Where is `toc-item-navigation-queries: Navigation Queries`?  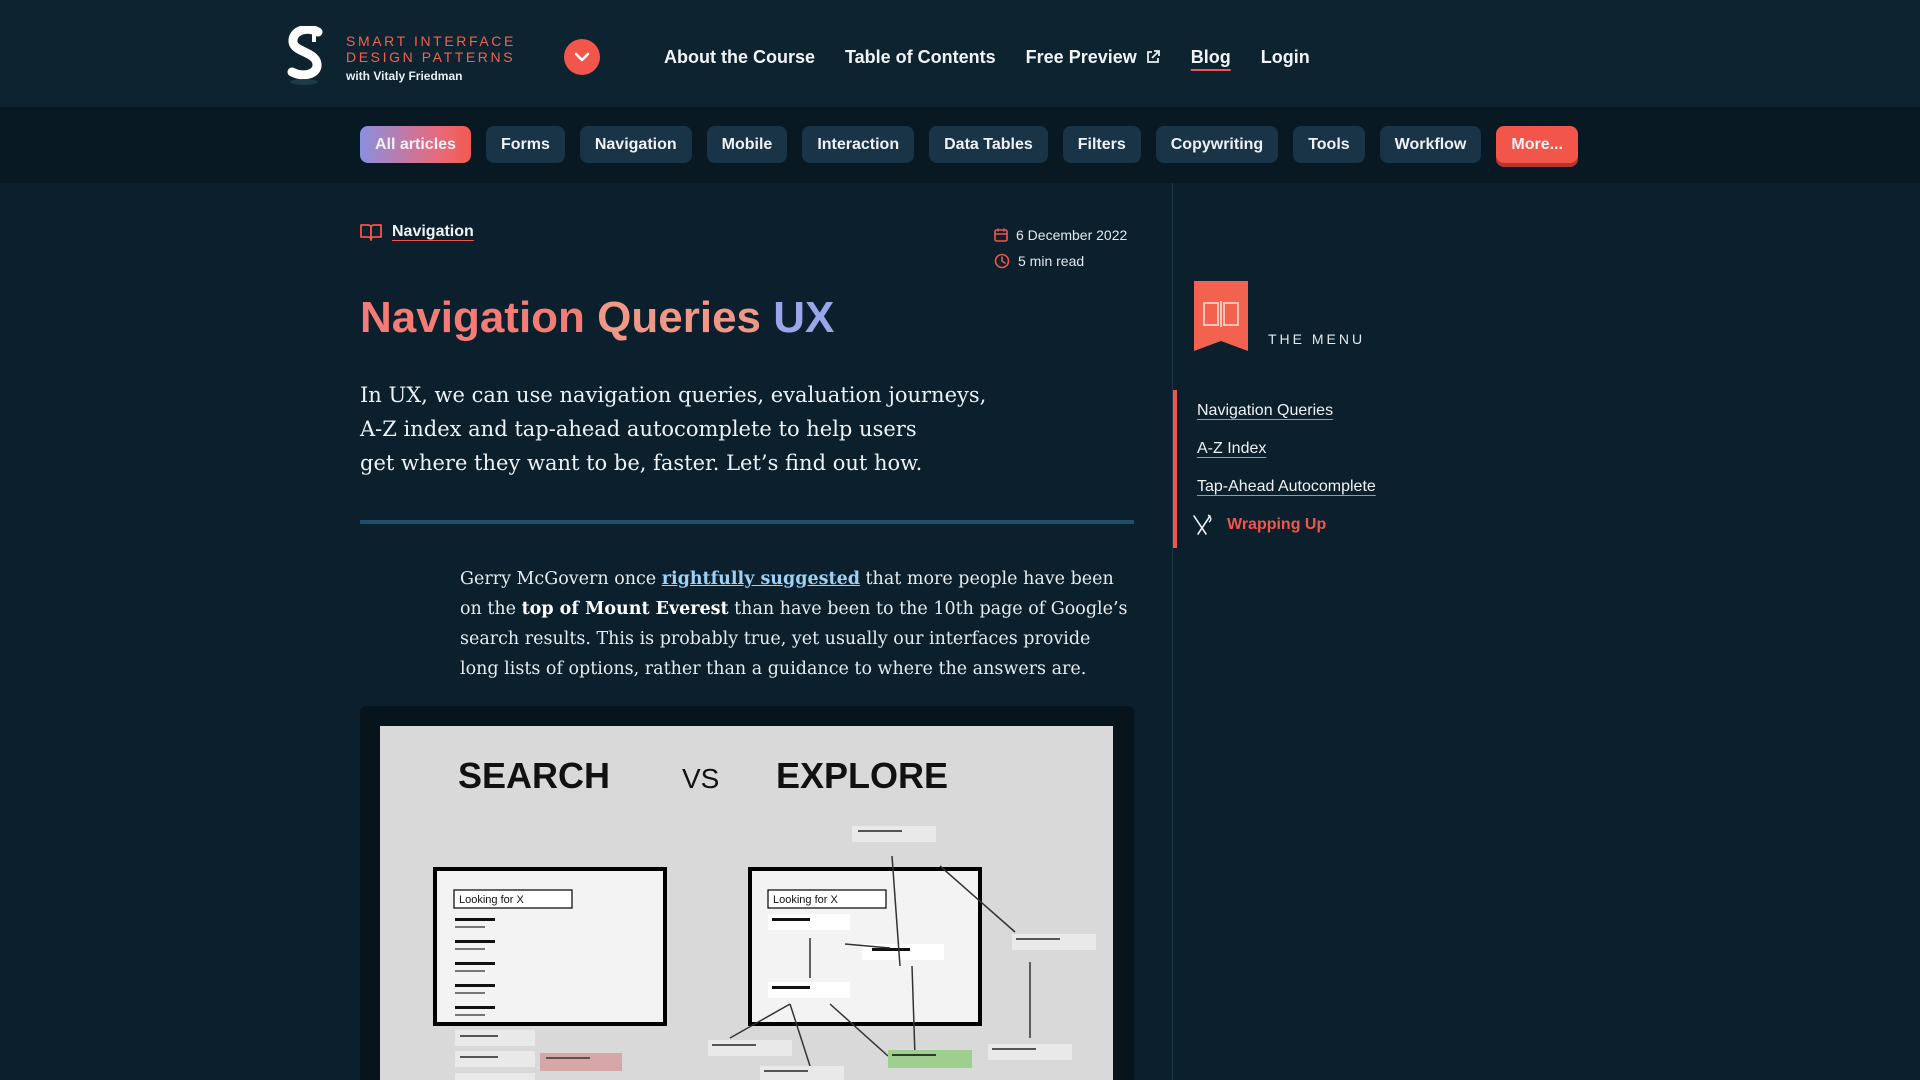
toc-item-navigation-queries: Navigation Queries is located at coordinates (1305, 411).